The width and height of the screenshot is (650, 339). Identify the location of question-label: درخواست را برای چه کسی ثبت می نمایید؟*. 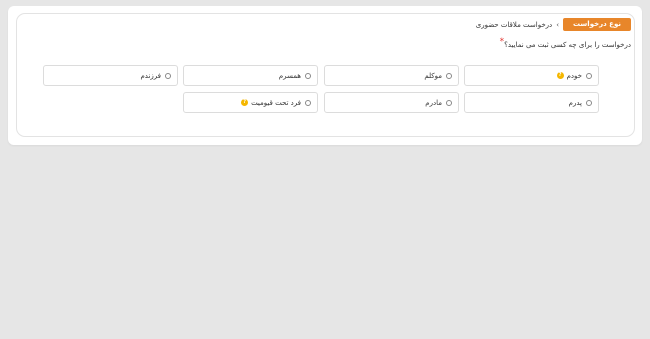
(564, 43).